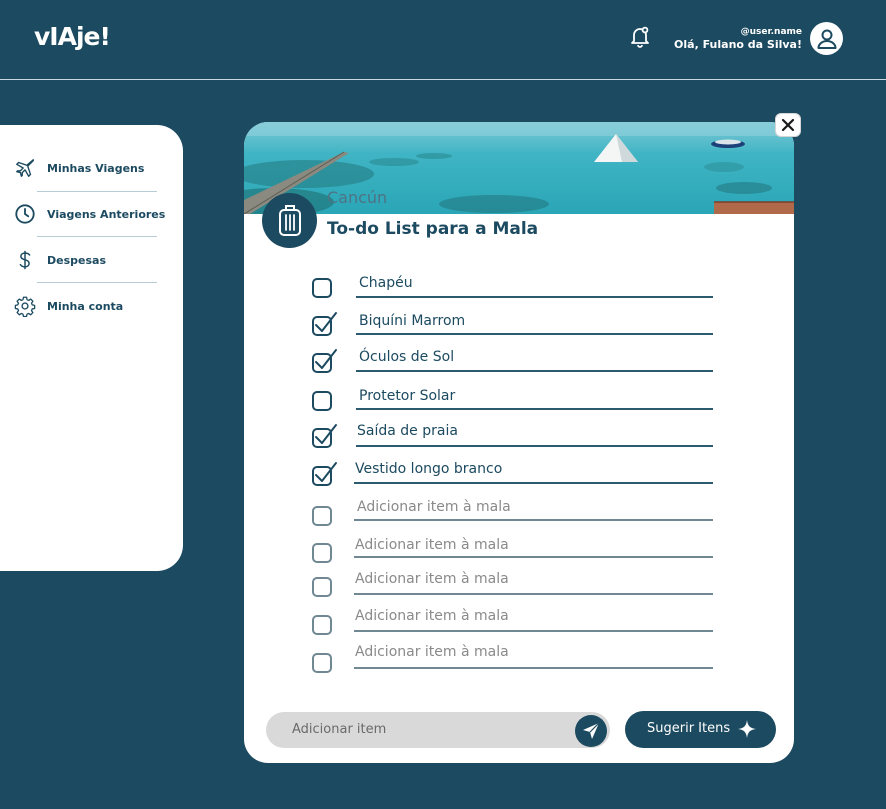  Describe the element at coordinates (640, 37) in the screenshot. I see `notification-bell-icon` at that location.